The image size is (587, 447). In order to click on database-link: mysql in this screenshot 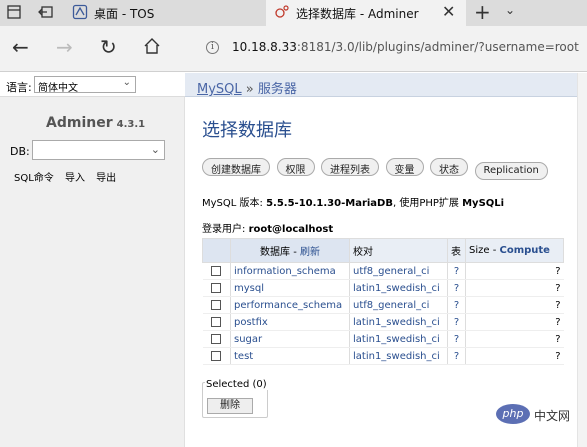, I will do `click(249, 288)`.